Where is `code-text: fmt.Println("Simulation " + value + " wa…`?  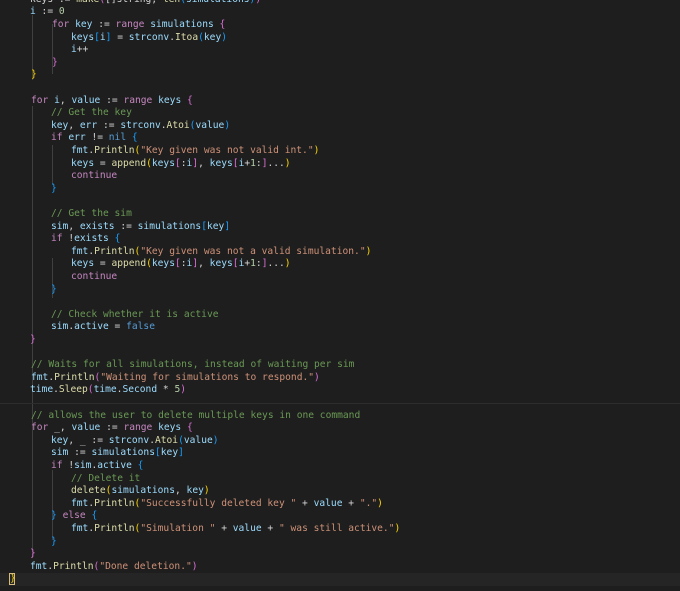
code-text: fmt.Println("Simulation " + value + " wa… is located at coordinates (235, 529).